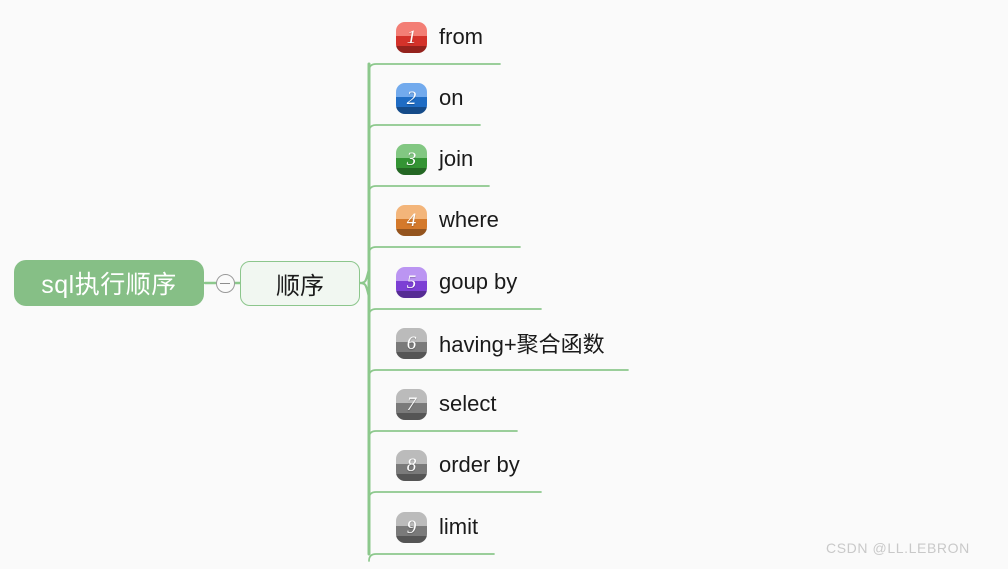 This screenshot has width=1008, height=569. I want to click on root-node-label: sql执行顺序, so click(109, 285).